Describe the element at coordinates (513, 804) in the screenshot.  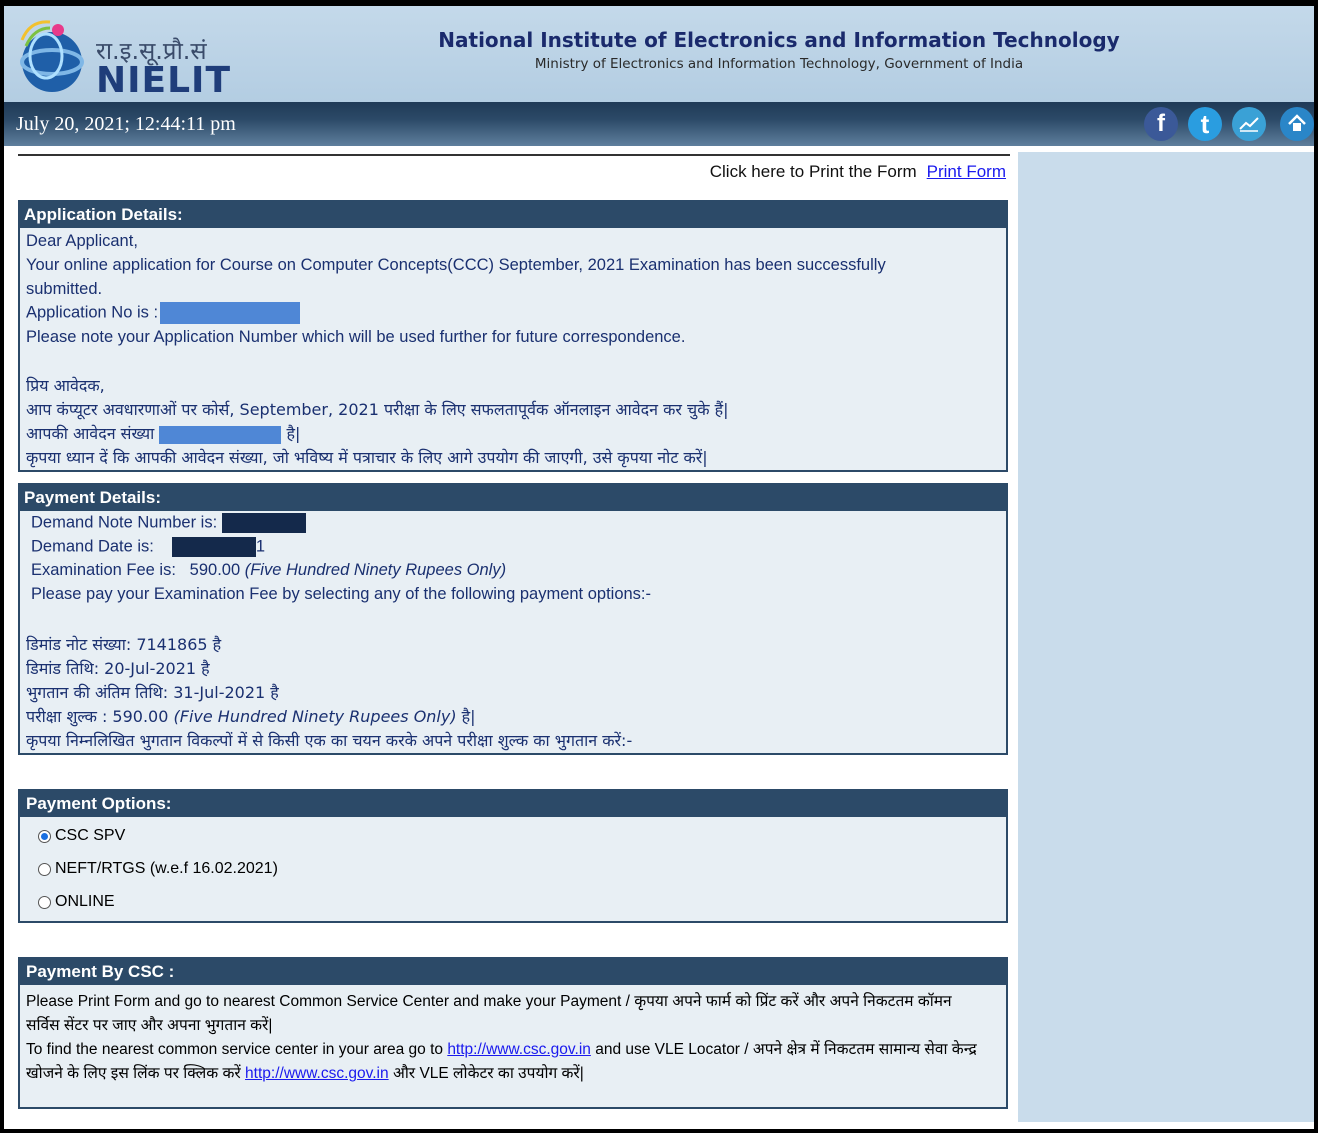
I see `payment-options-heading: Payment Options:` at that location.